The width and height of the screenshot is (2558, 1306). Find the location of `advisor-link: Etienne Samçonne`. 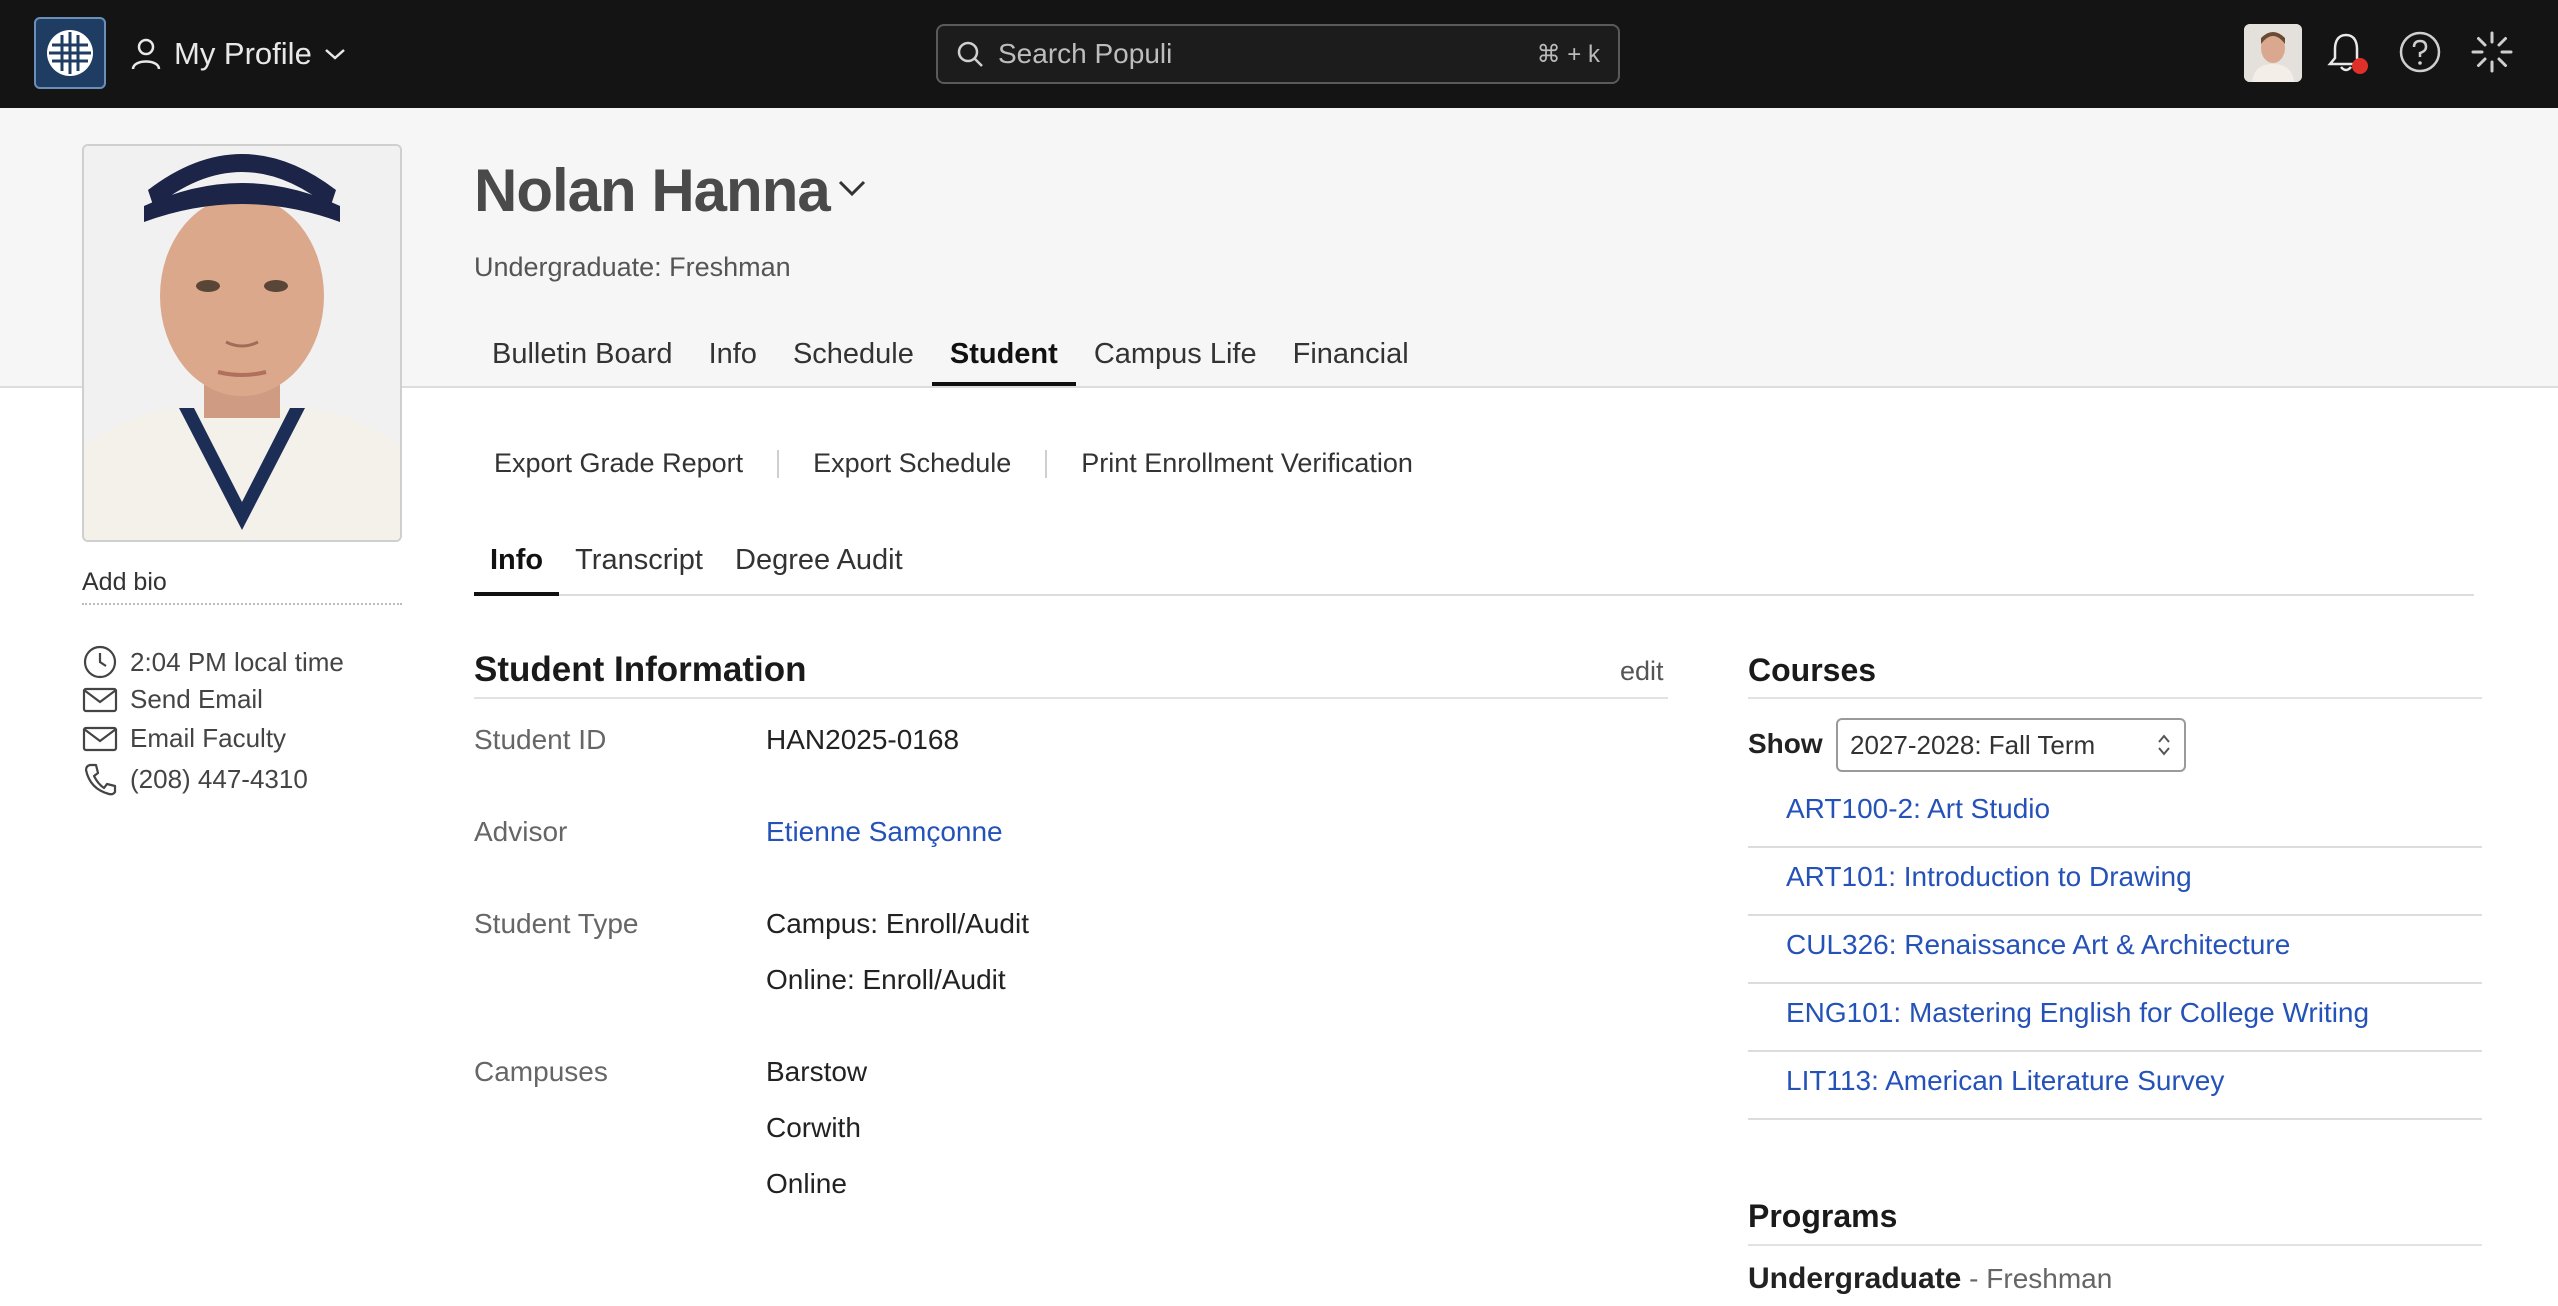

advisor-link: Etienne Samçonne is located at coordinates (884, 832).